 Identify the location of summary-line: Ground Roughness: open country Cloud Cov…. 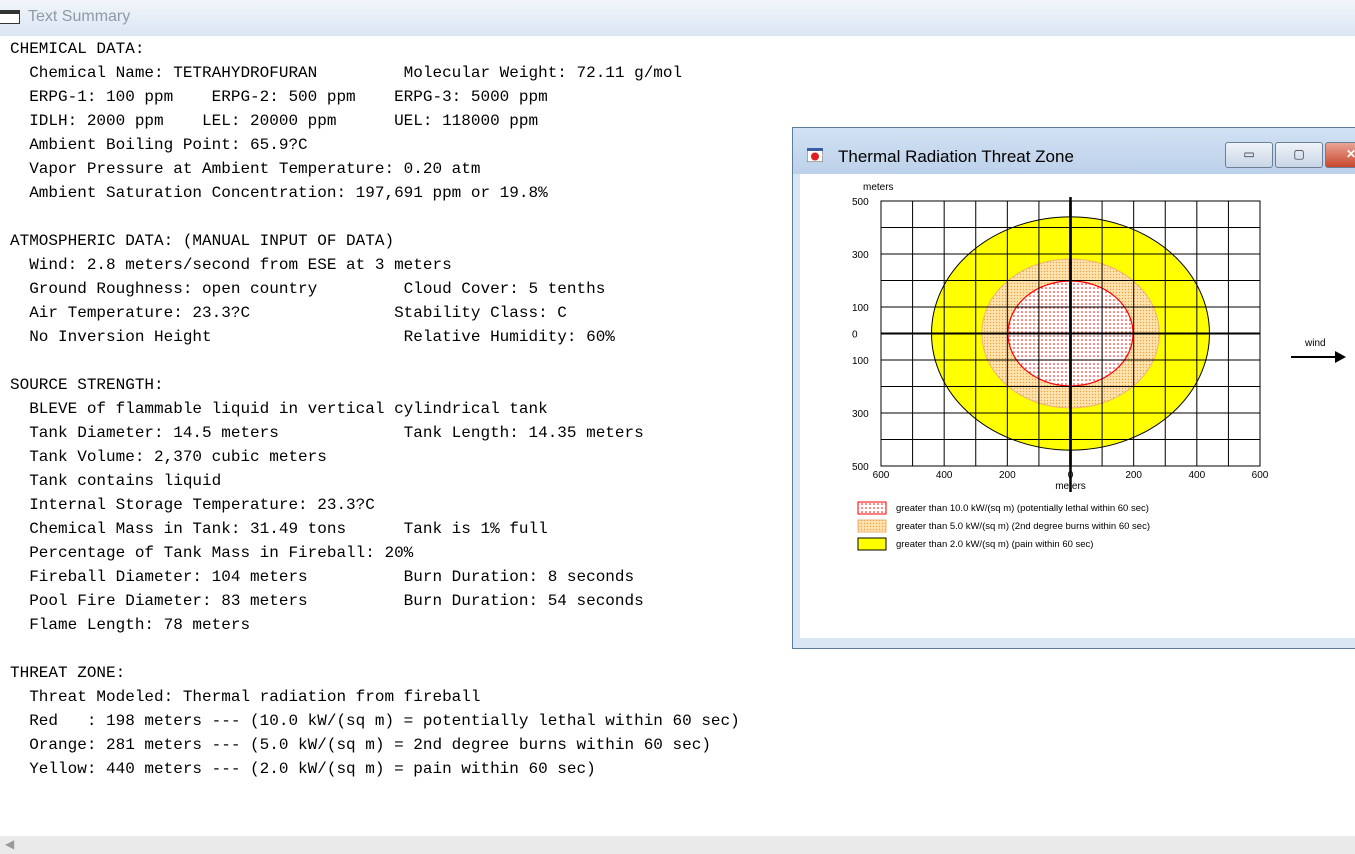
(308, 289).